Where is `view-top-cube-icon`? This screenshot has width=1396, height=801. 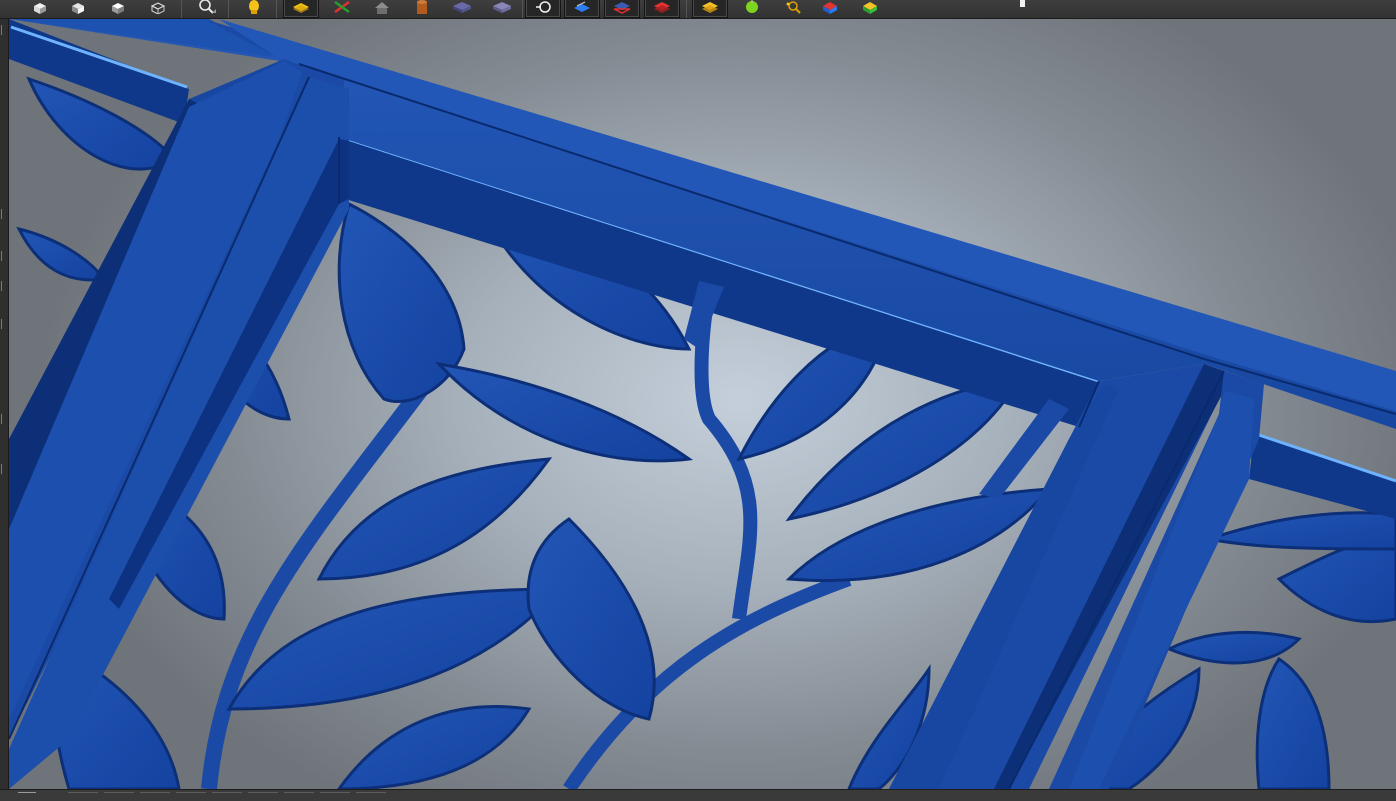 view-top-cube-icon is located at coordinates (118, 9).